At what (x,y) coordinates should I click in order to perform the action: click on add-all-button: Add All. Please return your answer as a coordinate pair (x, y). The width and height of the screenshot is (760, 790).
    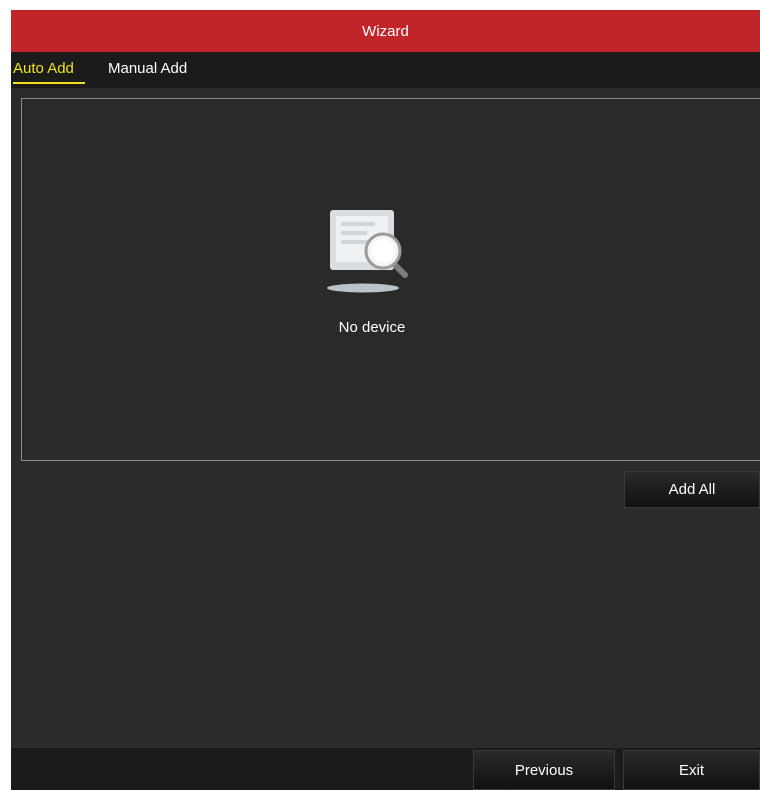
    Looking at the image, I should click on (692, 489).